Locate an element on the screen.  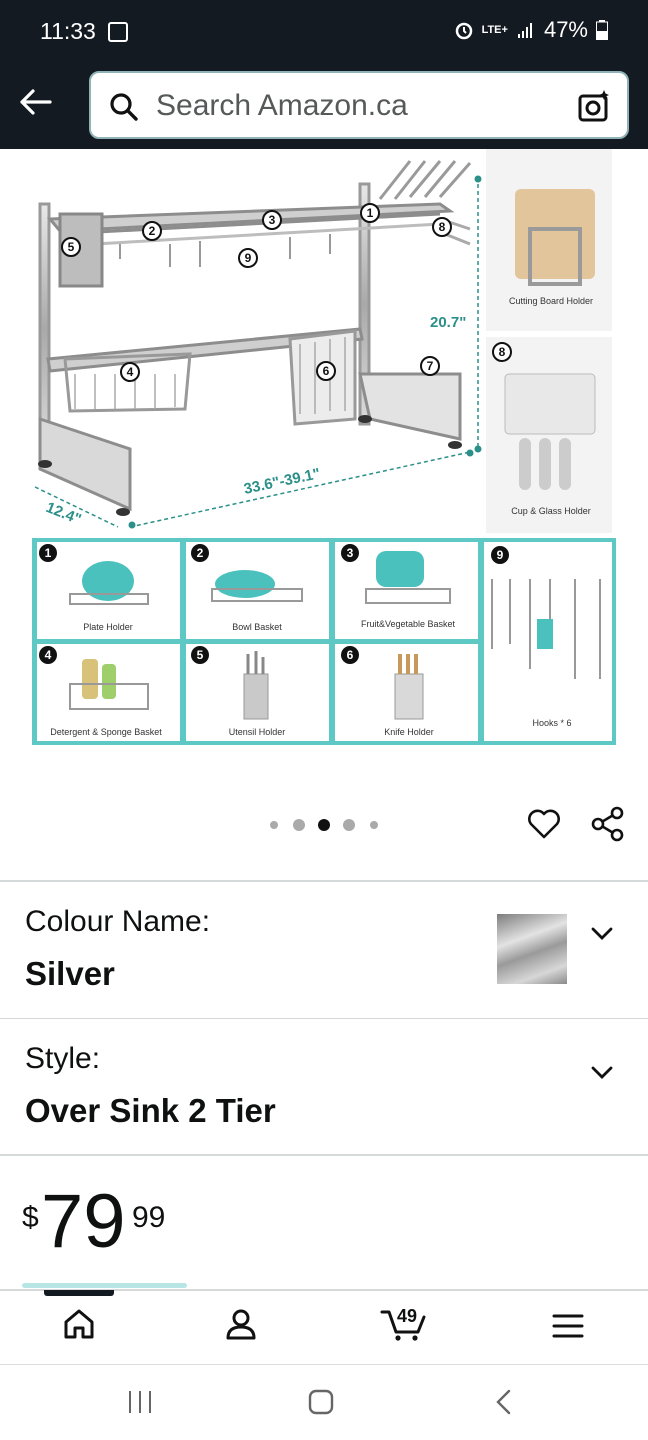
search-placeholder: Search Amazon.ca is located at coordinates (282, 105).